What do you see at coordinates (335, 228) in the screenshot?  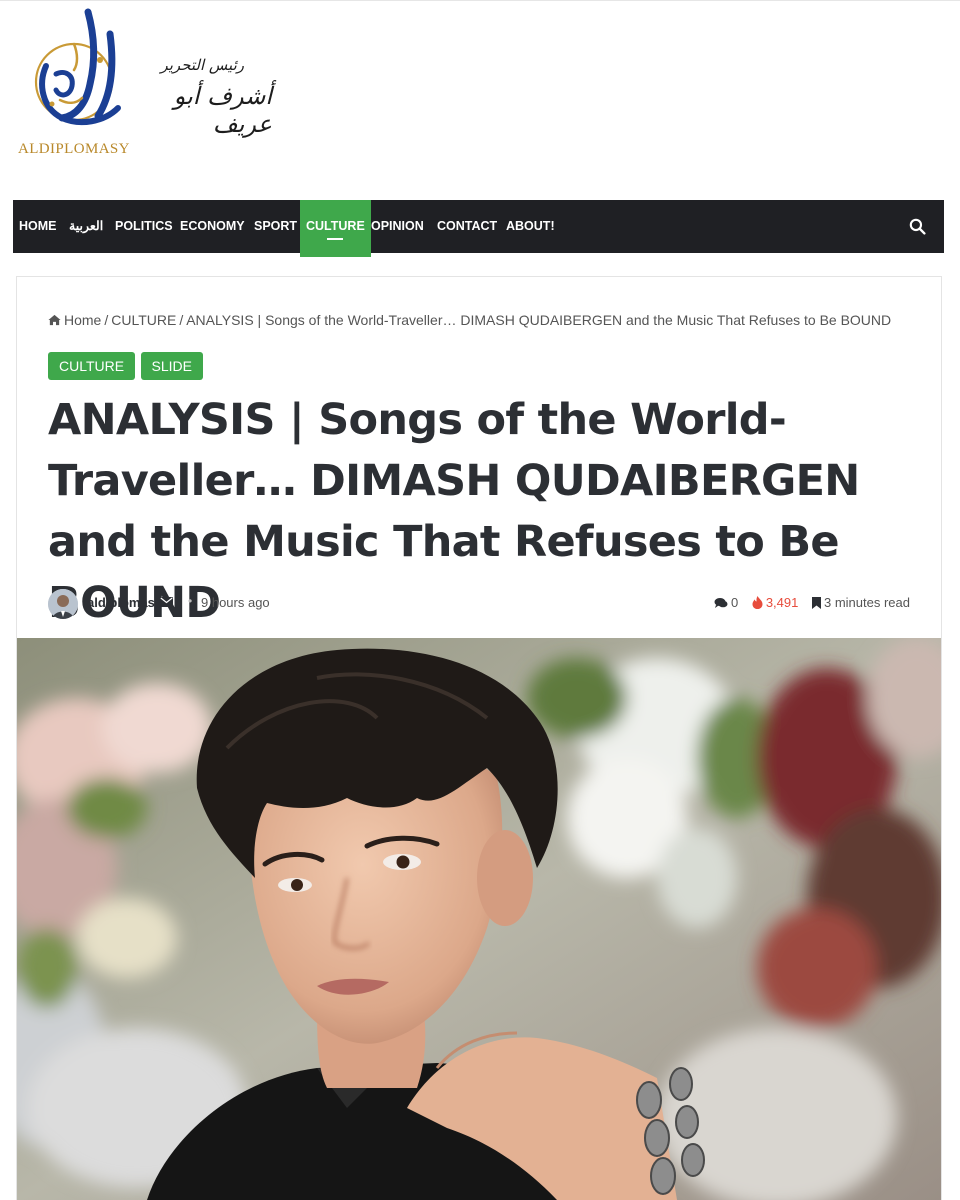 I see `nav-item-culture: CULTURE` at bounding box center [335, 228].